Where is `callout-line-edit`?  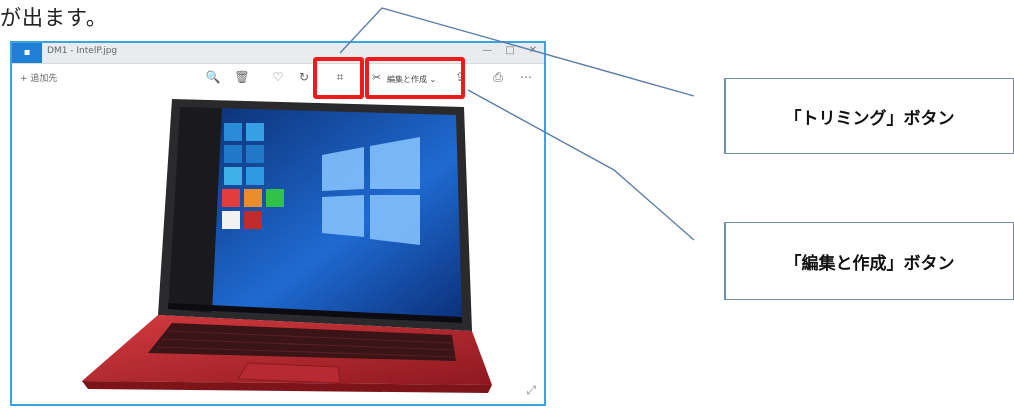 callout-line-edit is located at coordinates (581, 165).